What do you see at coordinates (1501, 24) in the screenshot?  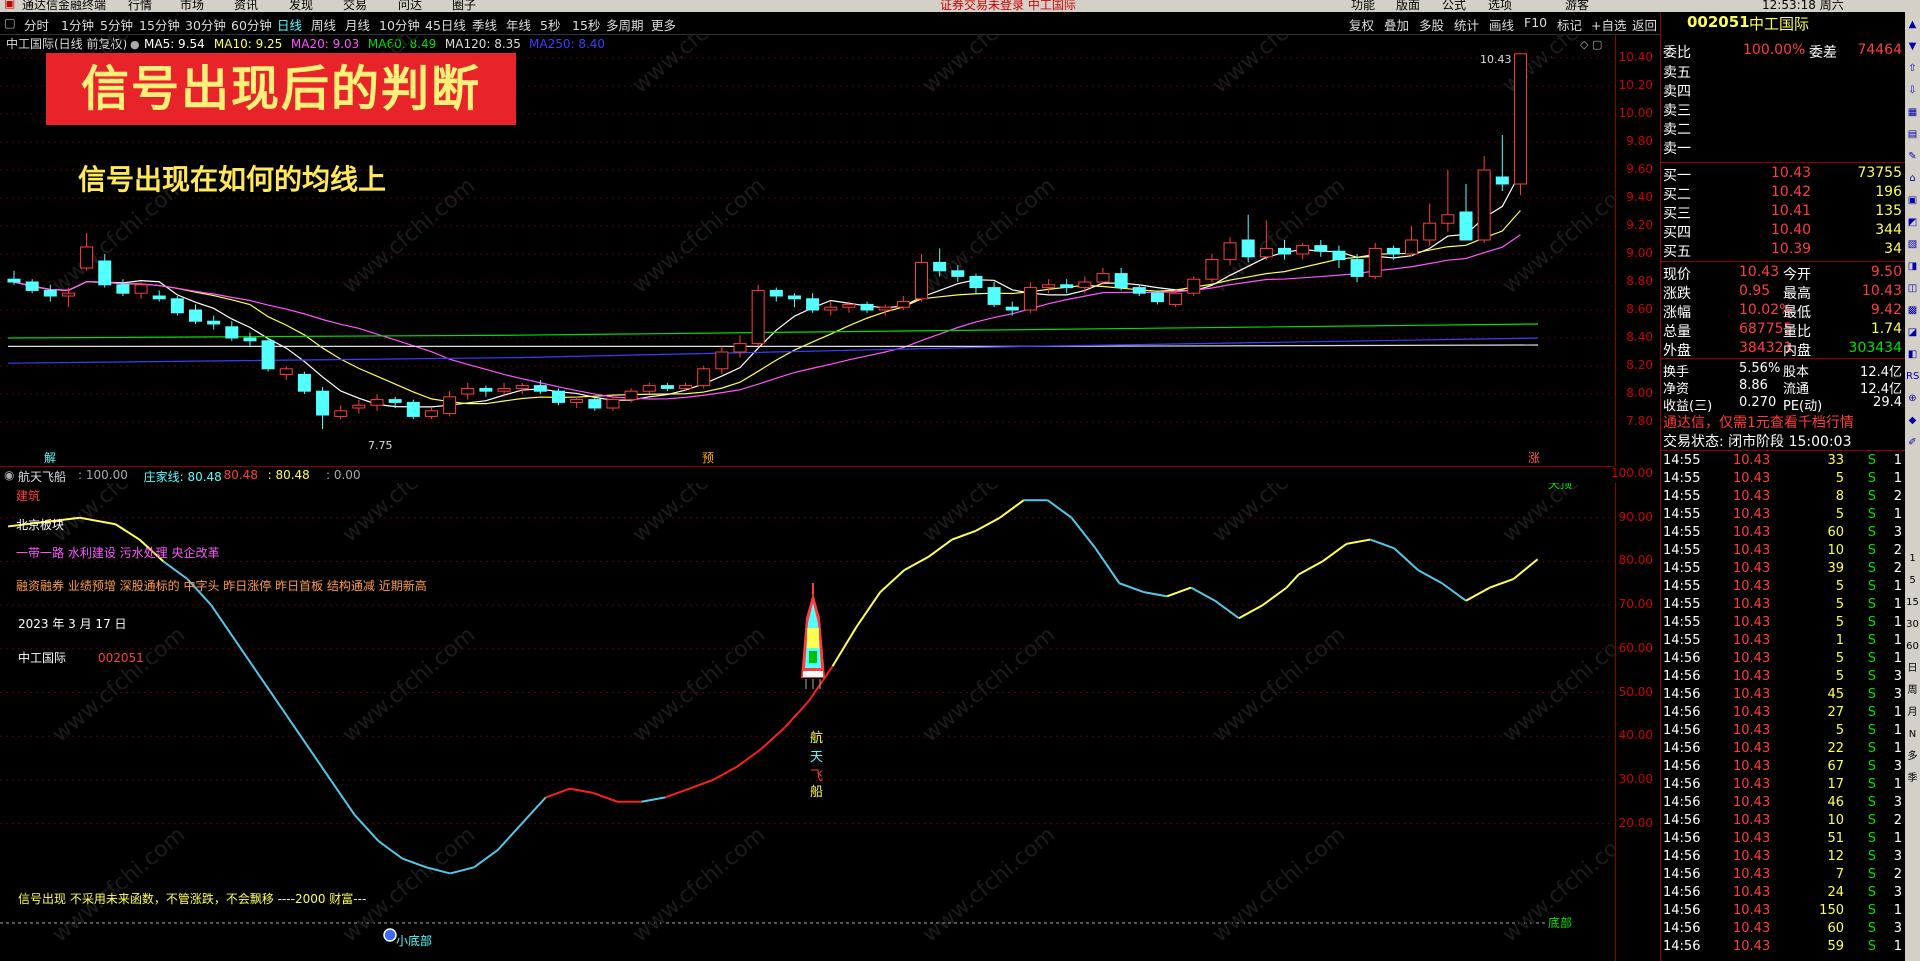 I see `tool-button: 画线` at bounding box center [1501, 24].